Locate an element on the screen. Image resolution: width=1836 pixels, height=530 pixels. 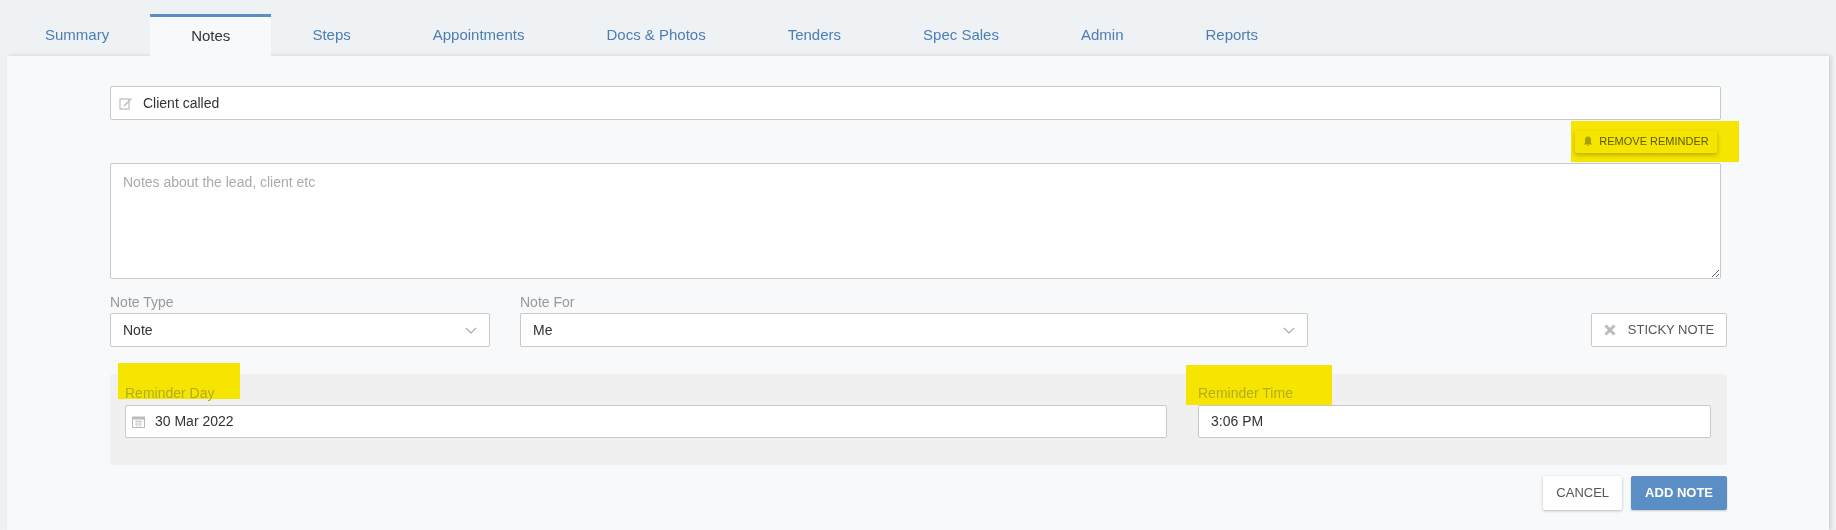
field-label: Reminder Time is located at coordinates (1245, 393).